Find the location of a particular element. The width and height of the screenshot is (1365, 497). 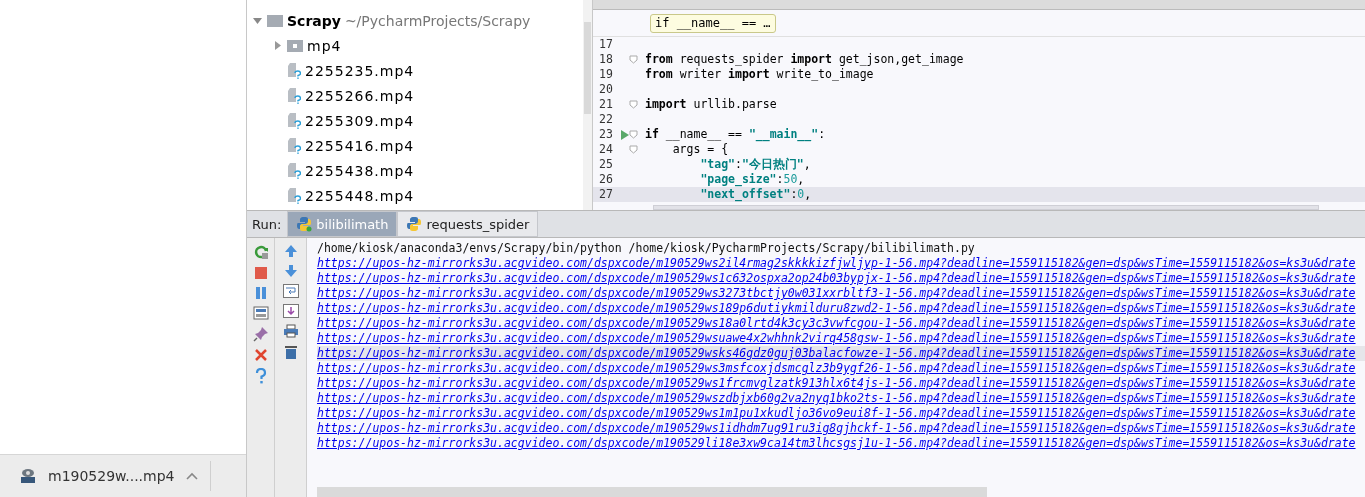

url-link: https://upos-hz-mirrorks3u.acgvideo.com/dspxcode/m190529wszdbjxb60g2va2nyq1bko2ts-1-56.mp4?deadline=1559115182&gen=dsp&wsTime=1559115182&os=ks3u&drate is located at coordinates (836, 398).